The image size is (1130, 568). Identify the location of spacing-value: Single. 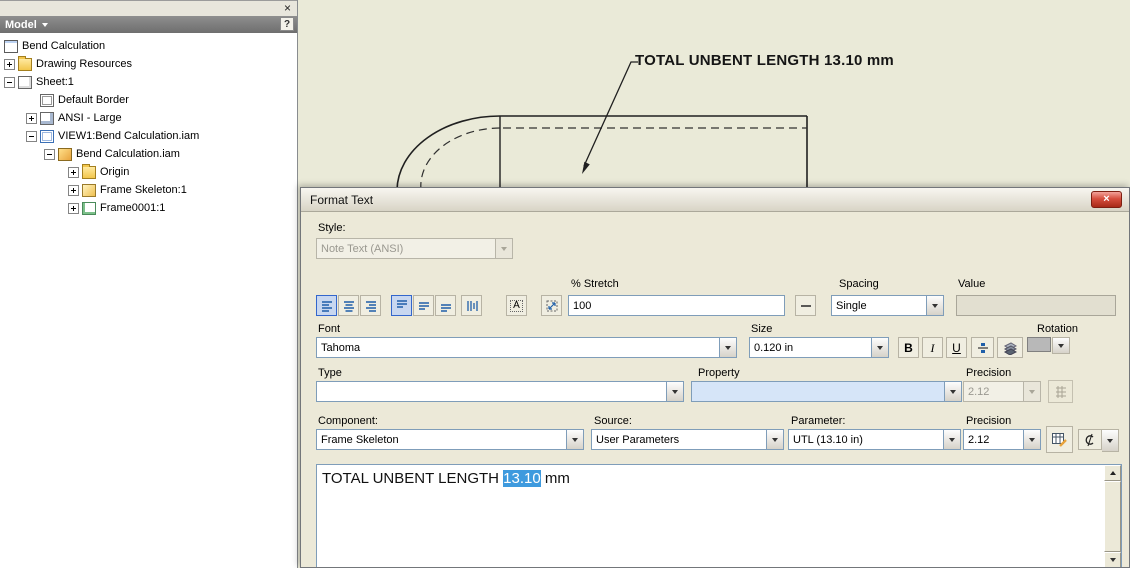
(851, 305).